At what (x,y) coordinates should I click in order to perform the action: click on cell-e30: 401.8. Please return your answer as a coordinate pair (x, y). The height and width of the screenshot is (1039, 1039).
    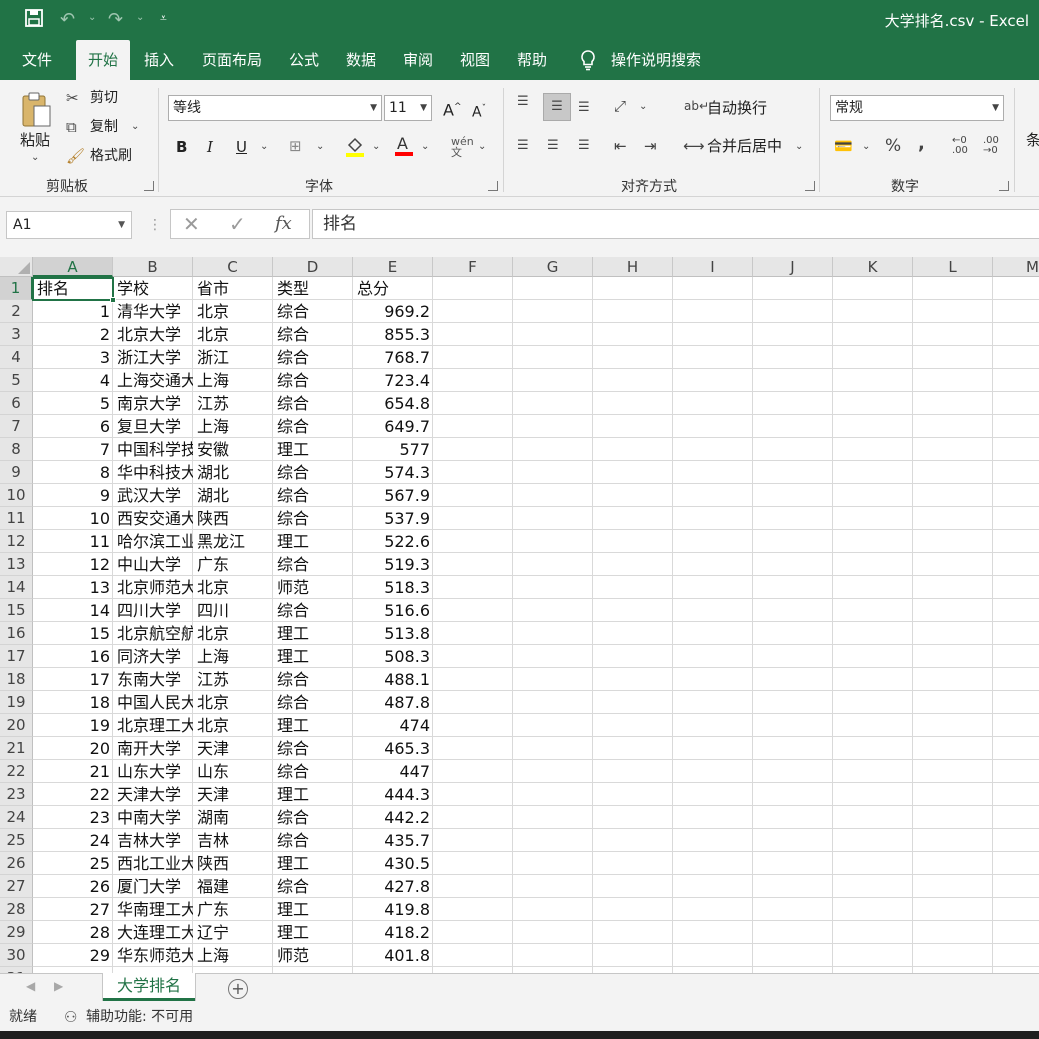
    Looking at the image, I should click on (393, 955).